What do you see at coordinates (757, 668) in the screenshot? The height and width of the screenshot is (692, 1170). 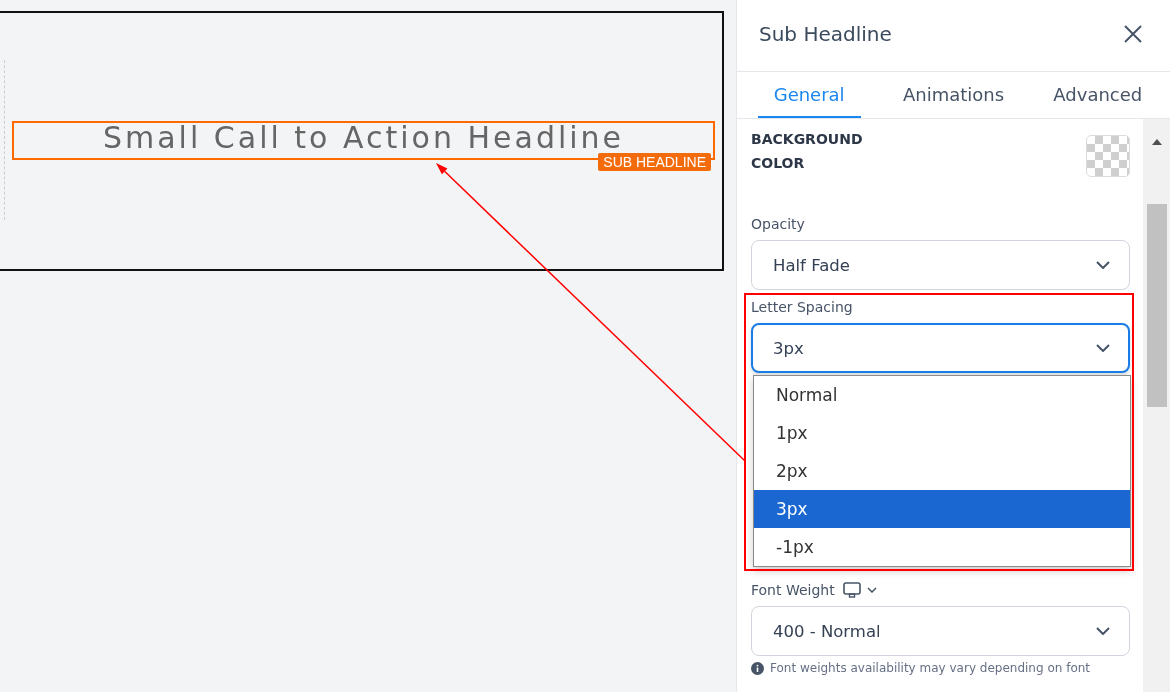 I see `info-icon` at bounding box center [757, 668].